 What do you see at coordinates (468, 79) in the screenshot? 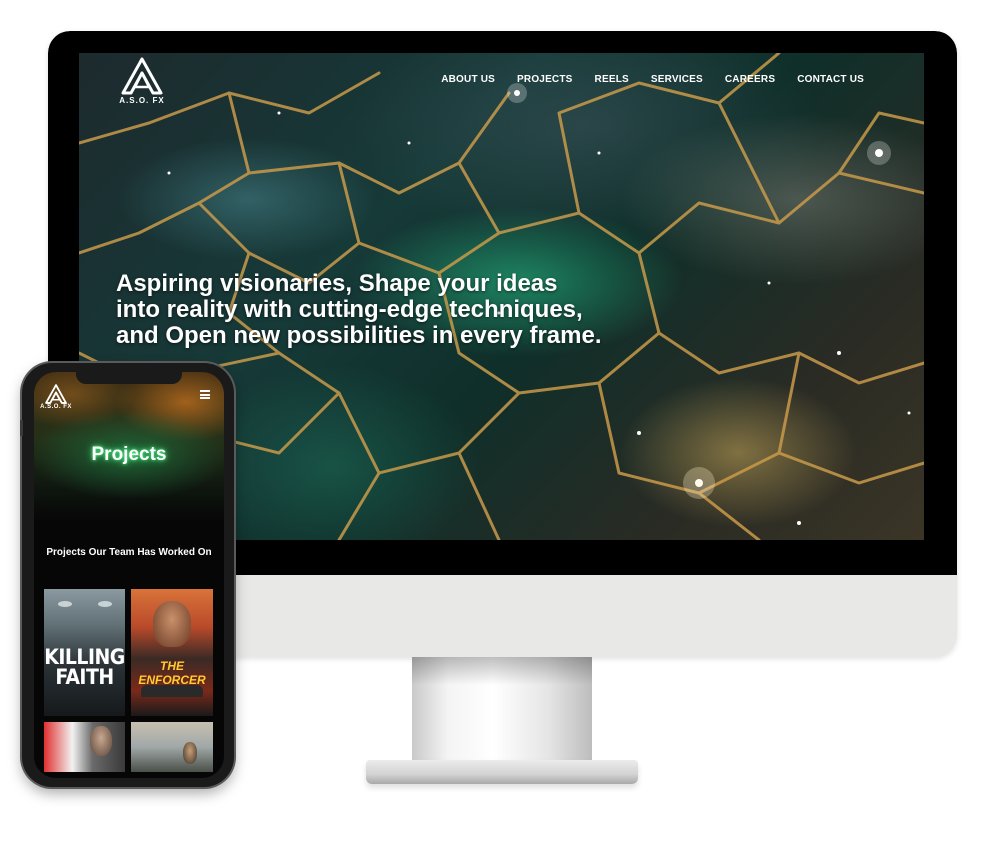
I see `nav-about-us: ABOUT US` at bounding box center [468, 79].